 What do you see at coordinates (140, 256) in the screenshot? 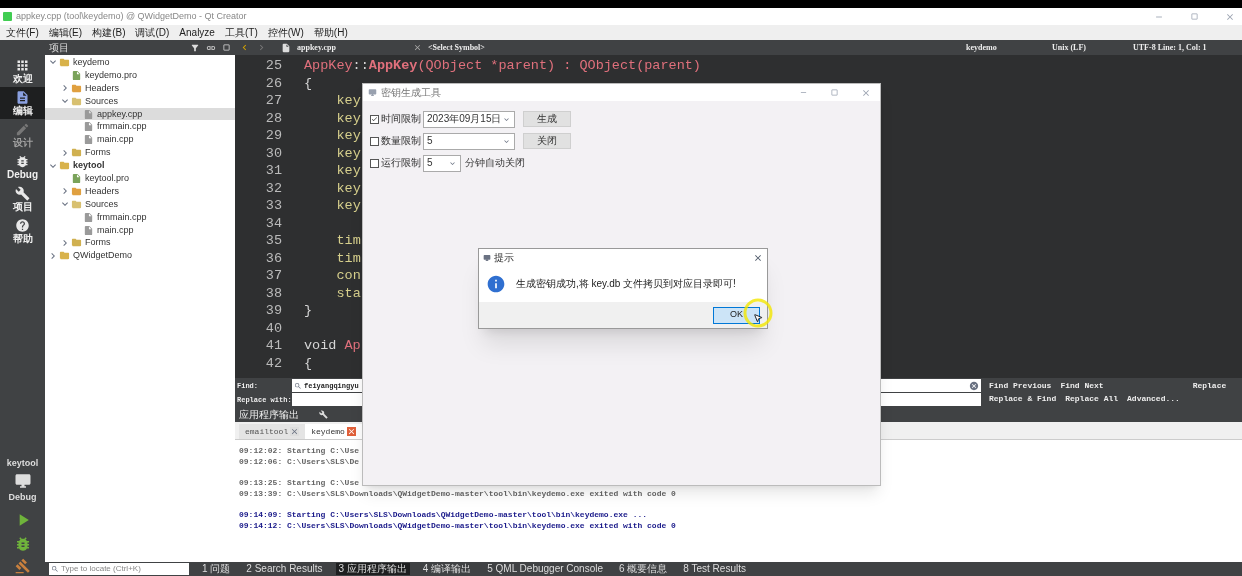
I see `tree-item: QWidgetDemo` at bounding box center [140, 256].